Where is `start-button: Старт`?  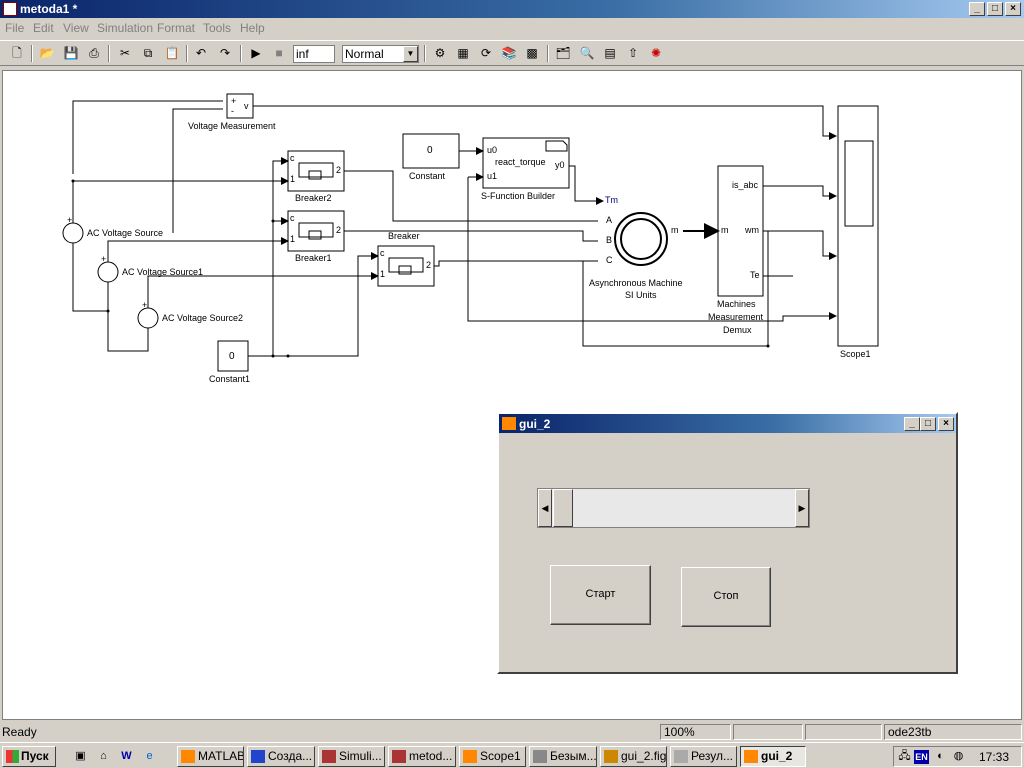
start-button: Старт is located at coordinates (600, 595).